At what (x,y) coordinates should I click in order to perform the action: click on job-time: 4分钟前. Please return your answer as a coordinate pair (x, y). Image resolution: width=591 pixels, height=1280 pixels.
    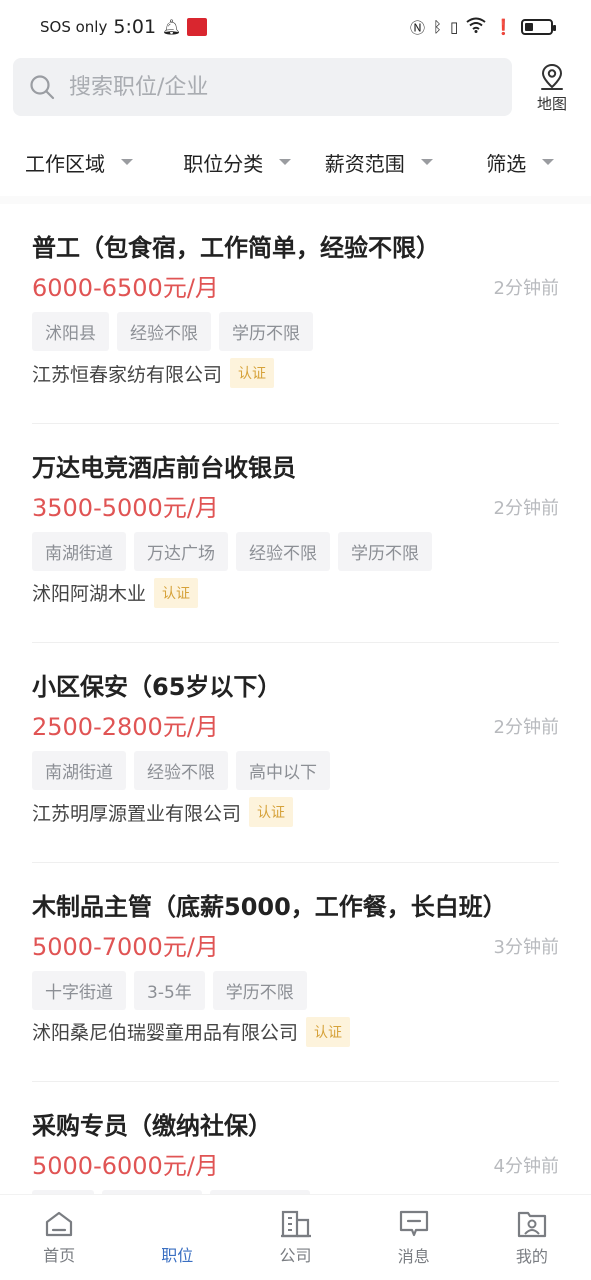
    Looking at the image, I should click on (526, 1166).